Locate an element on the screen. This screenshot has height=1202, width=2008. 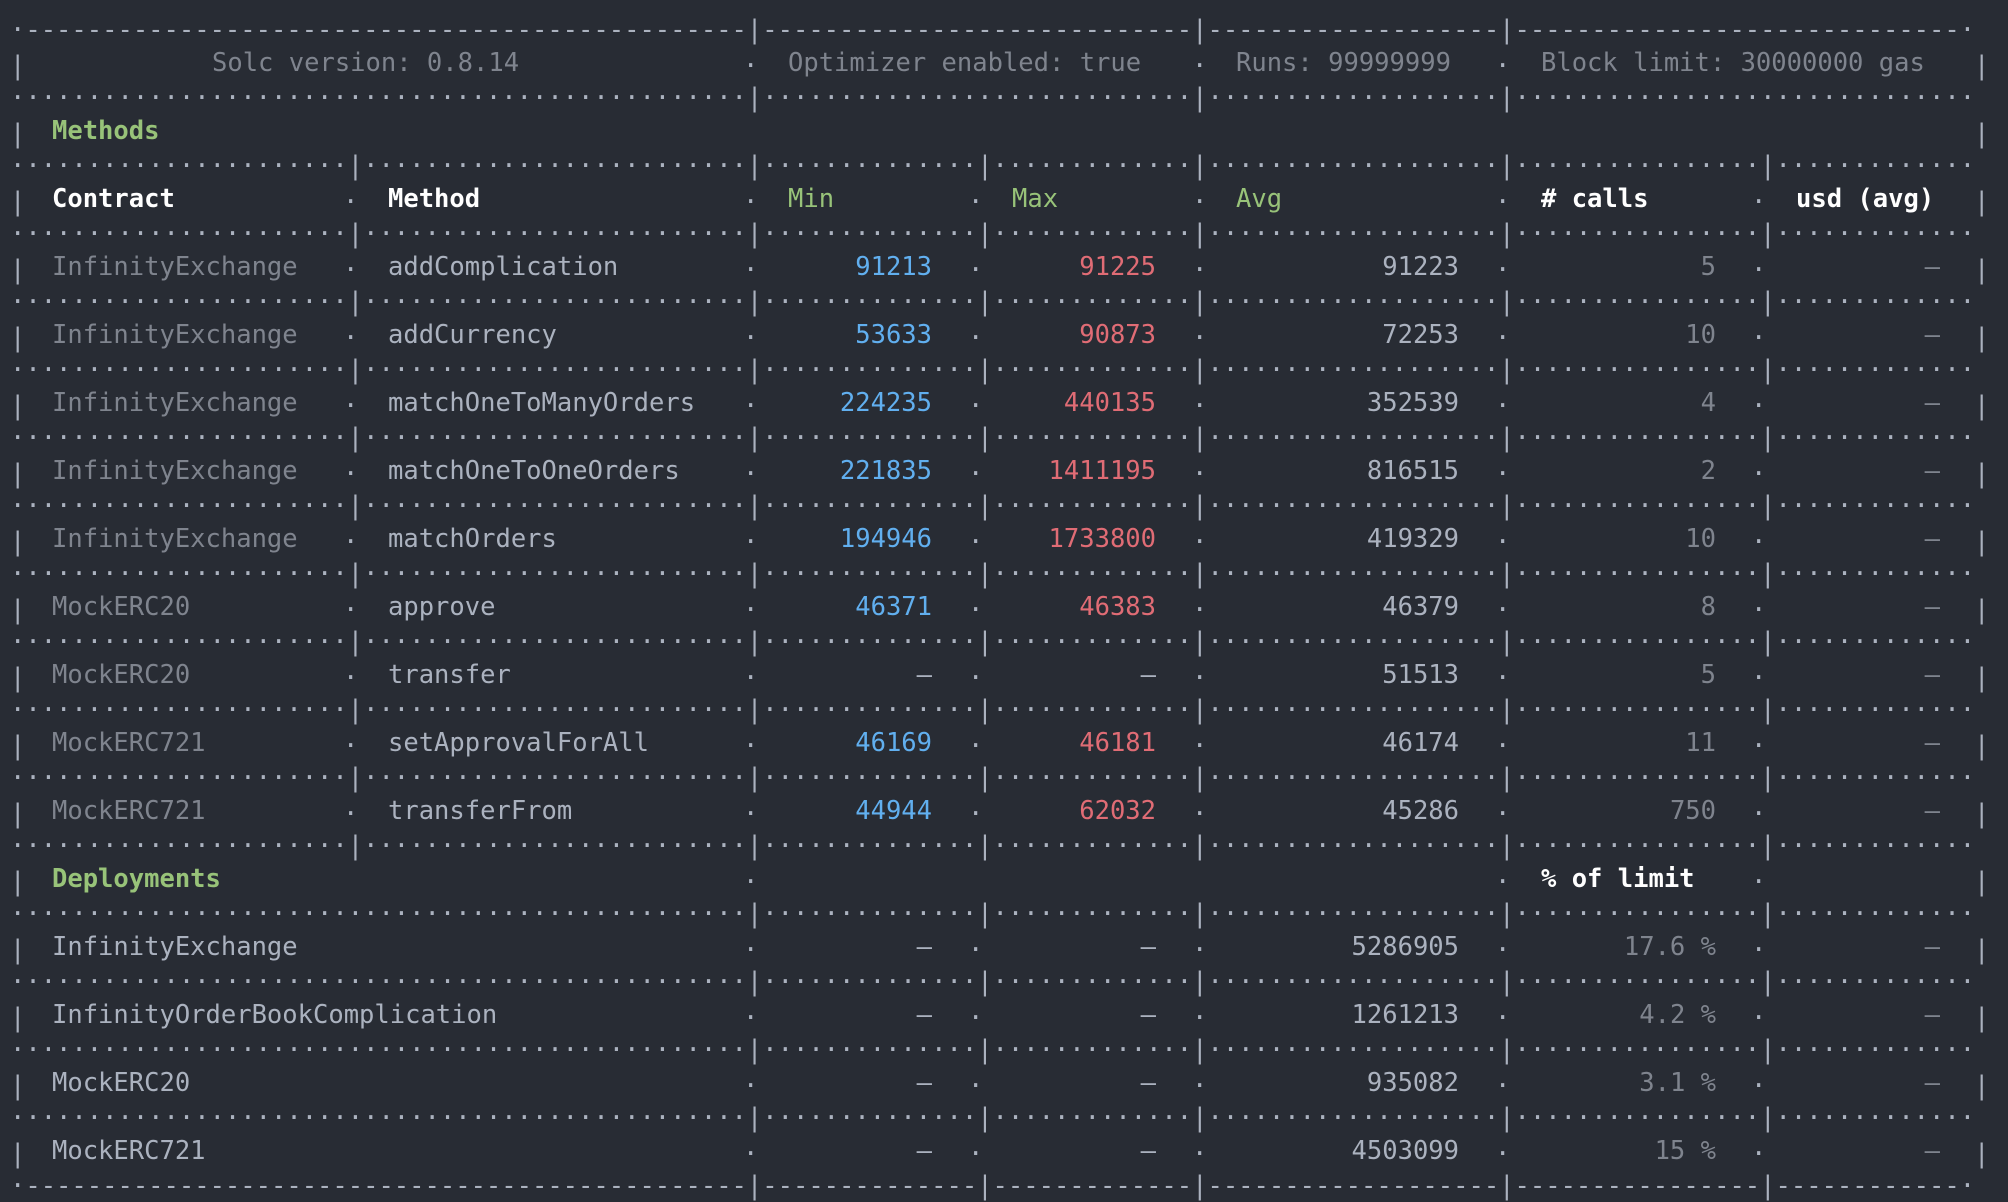
method-row-name: matchOneToManyOrders is located at coordinates (542, 403).